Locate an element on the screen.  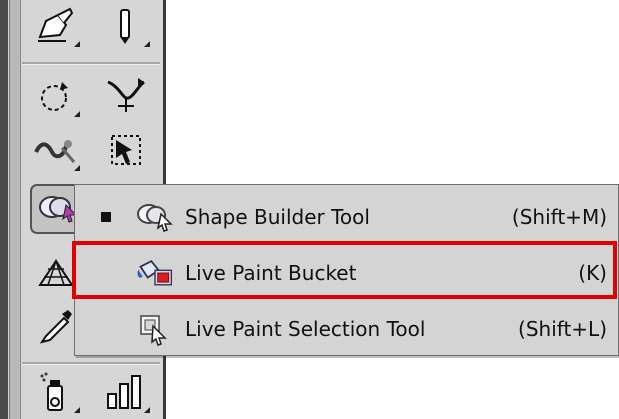
menu-item-label: Live Paint Bucket is located at coordinates (271, 273).